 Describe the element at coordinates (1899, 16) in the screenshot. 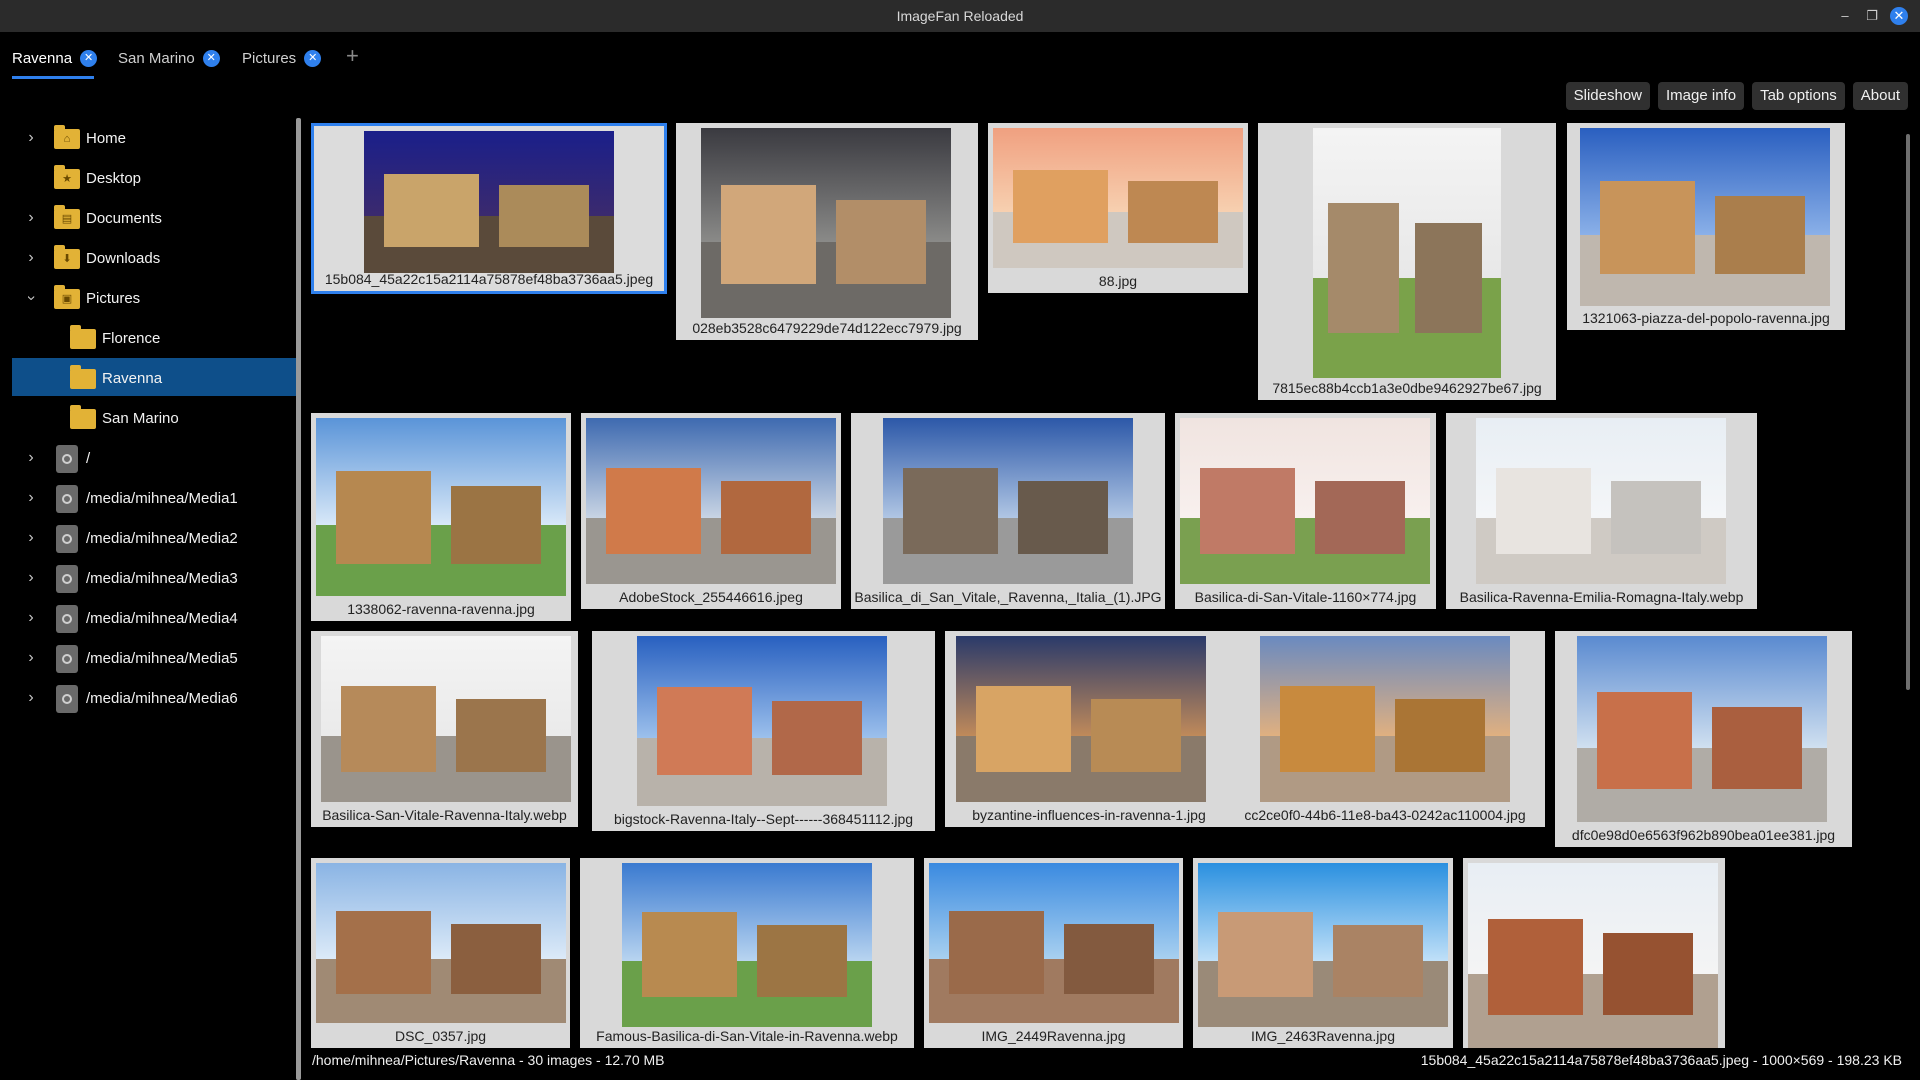

I see `close-icon: ✕` at that location.